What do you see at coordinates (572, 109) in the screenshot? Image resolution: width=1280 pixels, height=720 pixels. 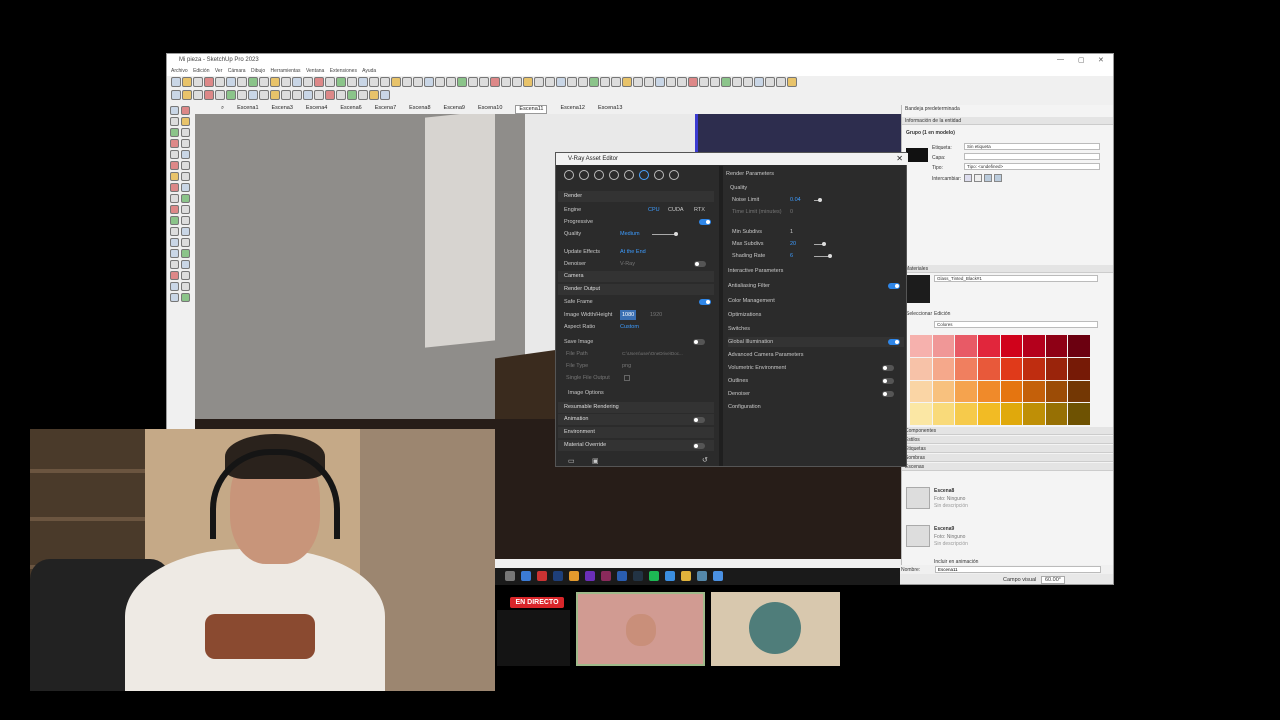 I see `tab-escena12: Escena12` at bounding box center [572, 109].